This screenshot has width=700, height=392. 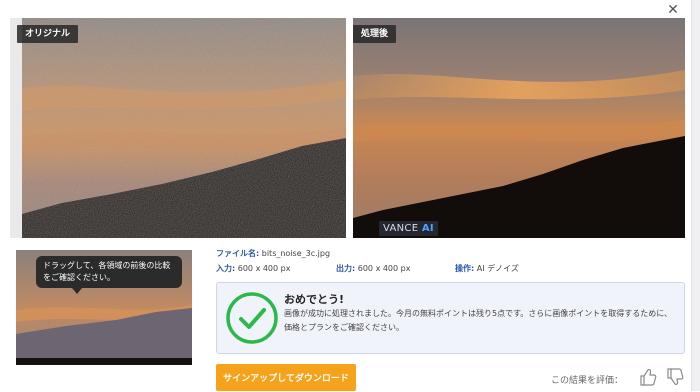 I want to click on operation-value: AI デノイズ, so click(x=497, y=268).